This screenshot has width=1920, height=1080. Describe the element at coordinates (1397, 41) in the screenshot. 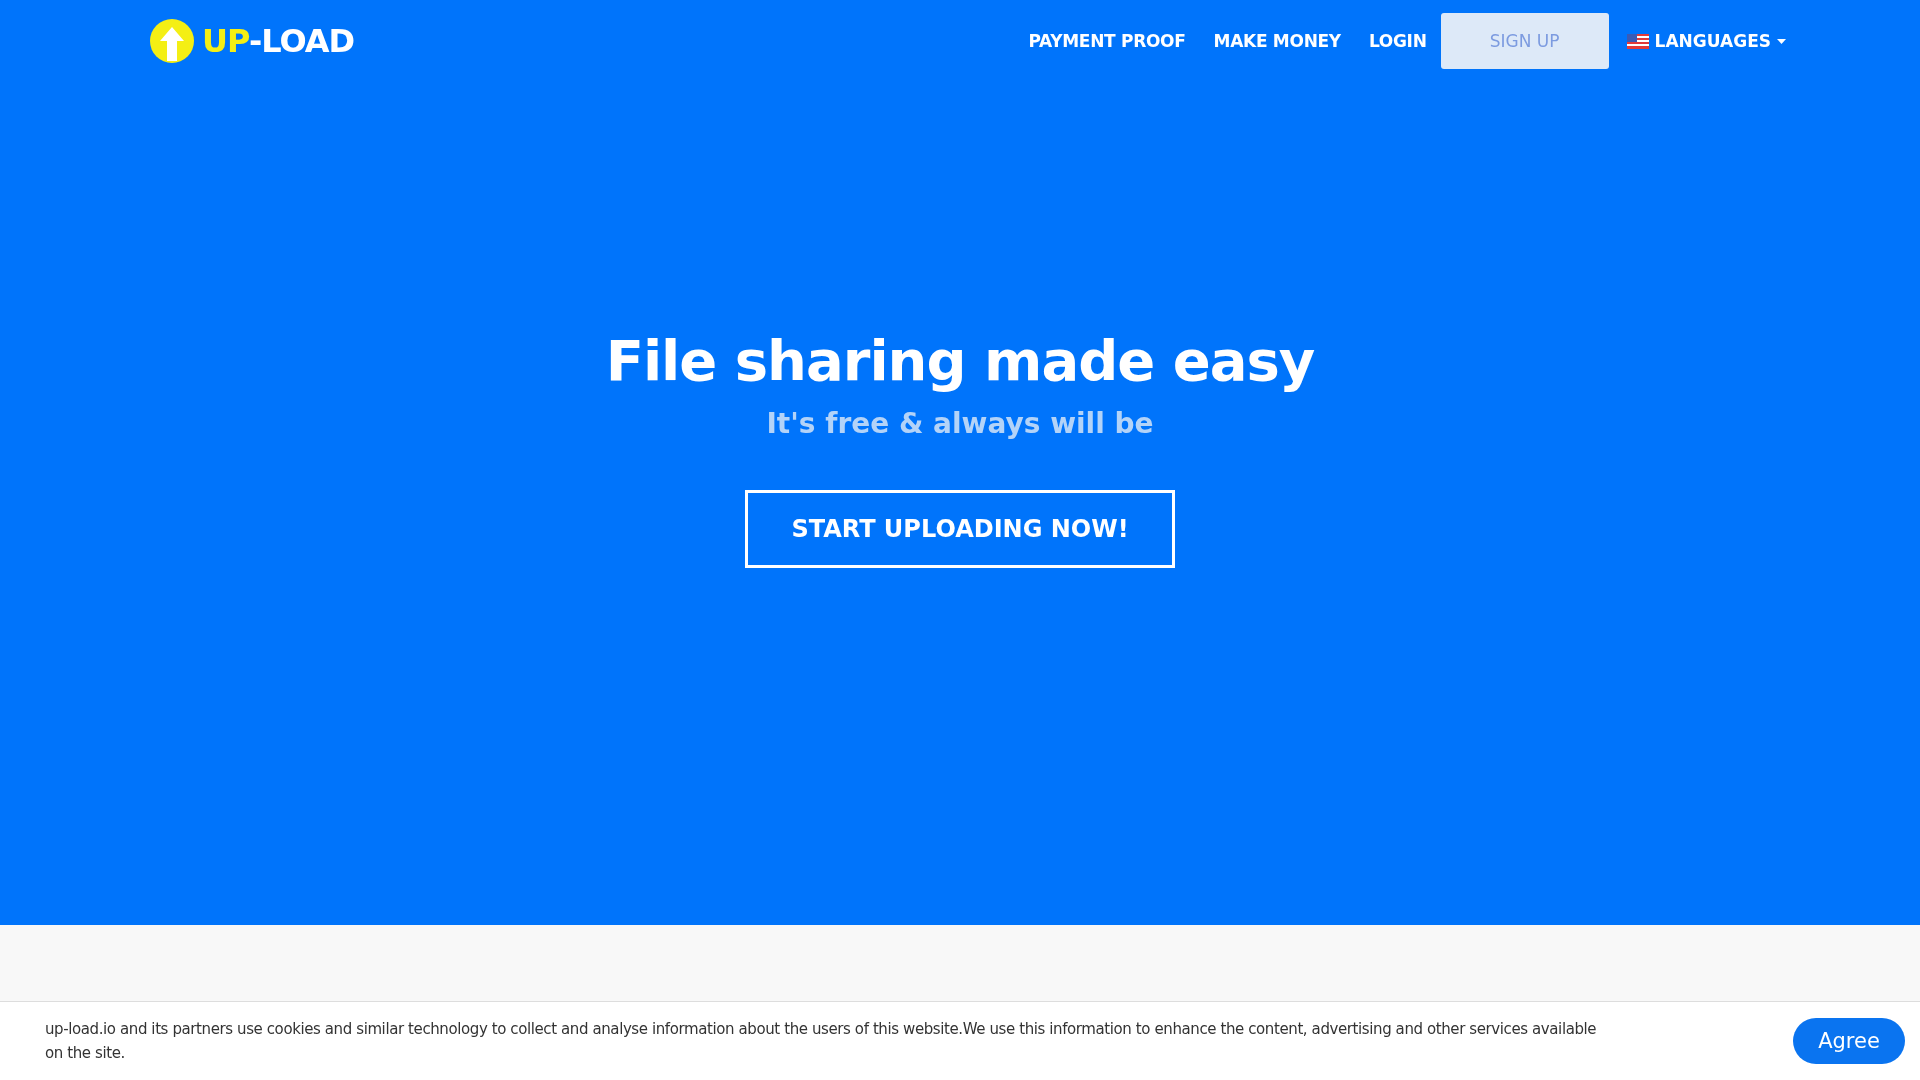

I see `nav-link: LOGIN` at that location.